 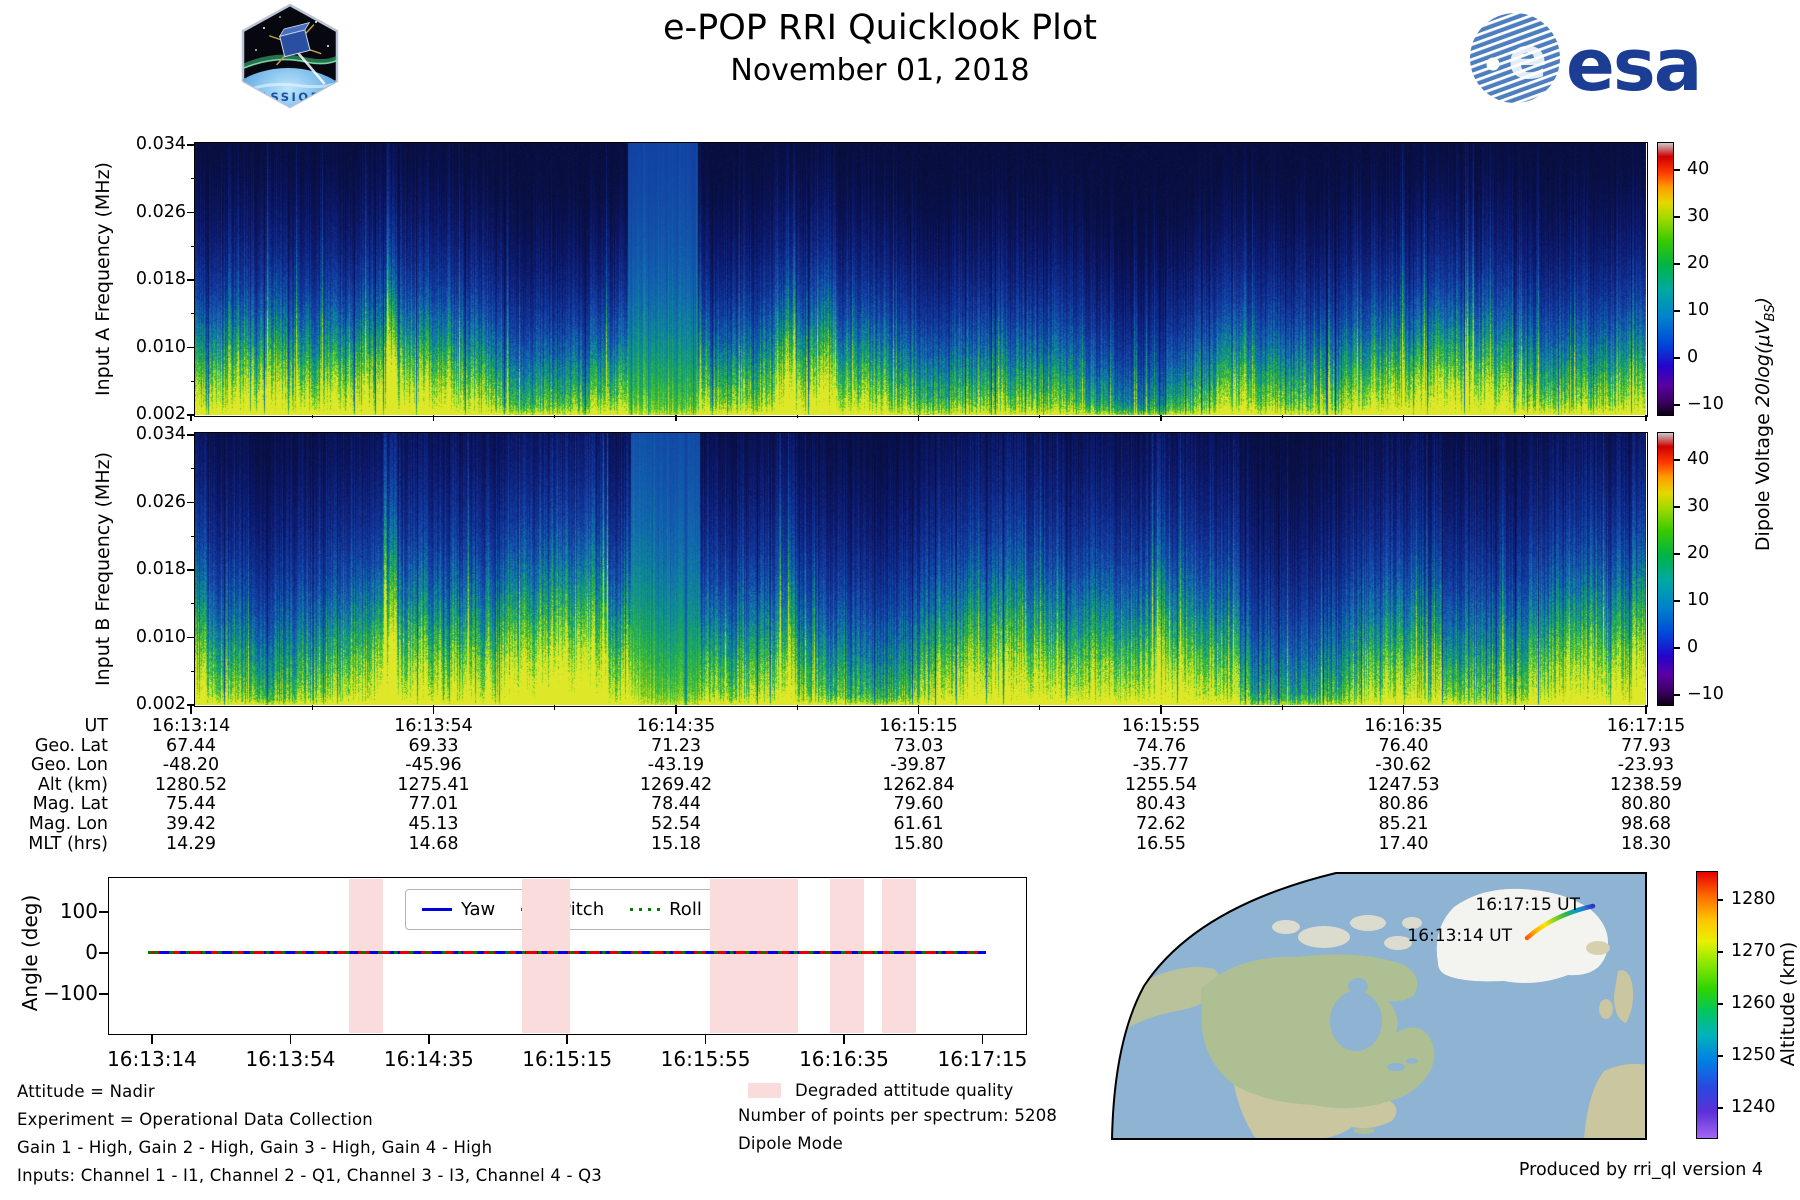 I want to click on dipole-mode-label: Dipole Mode, so click(x=790, y=1143).